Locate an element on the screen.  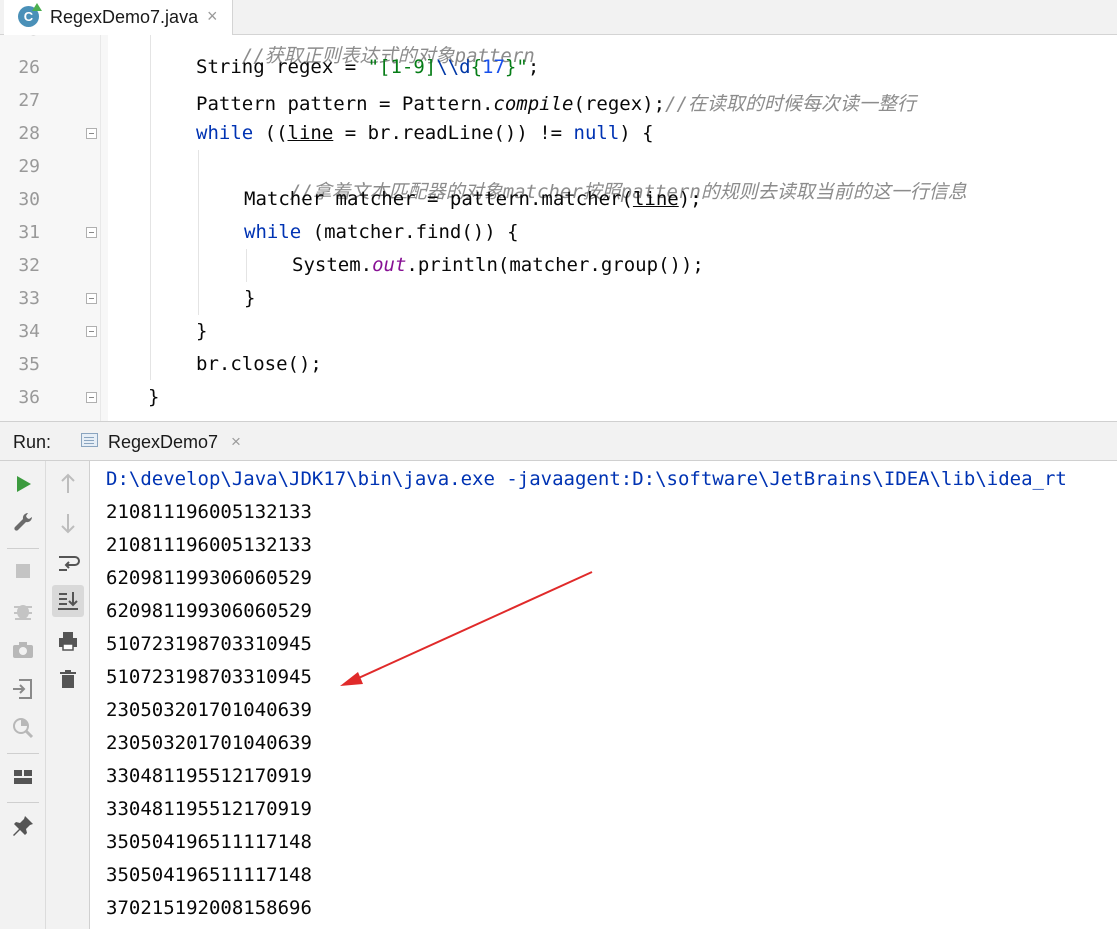
soft-wrap-icon is located at coordinates (68, 563).